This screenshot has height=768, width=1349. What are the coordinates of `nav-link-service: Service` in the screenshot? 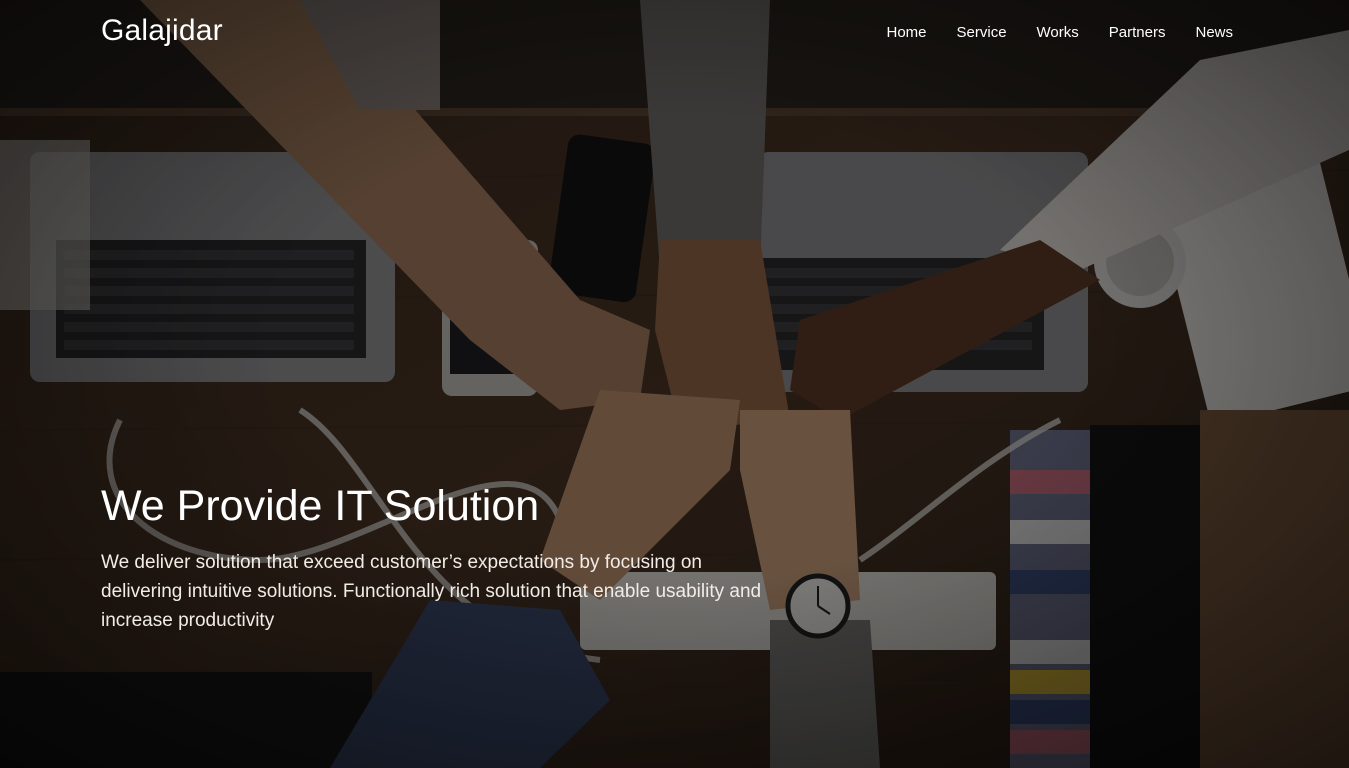 It's located at (982, 32).